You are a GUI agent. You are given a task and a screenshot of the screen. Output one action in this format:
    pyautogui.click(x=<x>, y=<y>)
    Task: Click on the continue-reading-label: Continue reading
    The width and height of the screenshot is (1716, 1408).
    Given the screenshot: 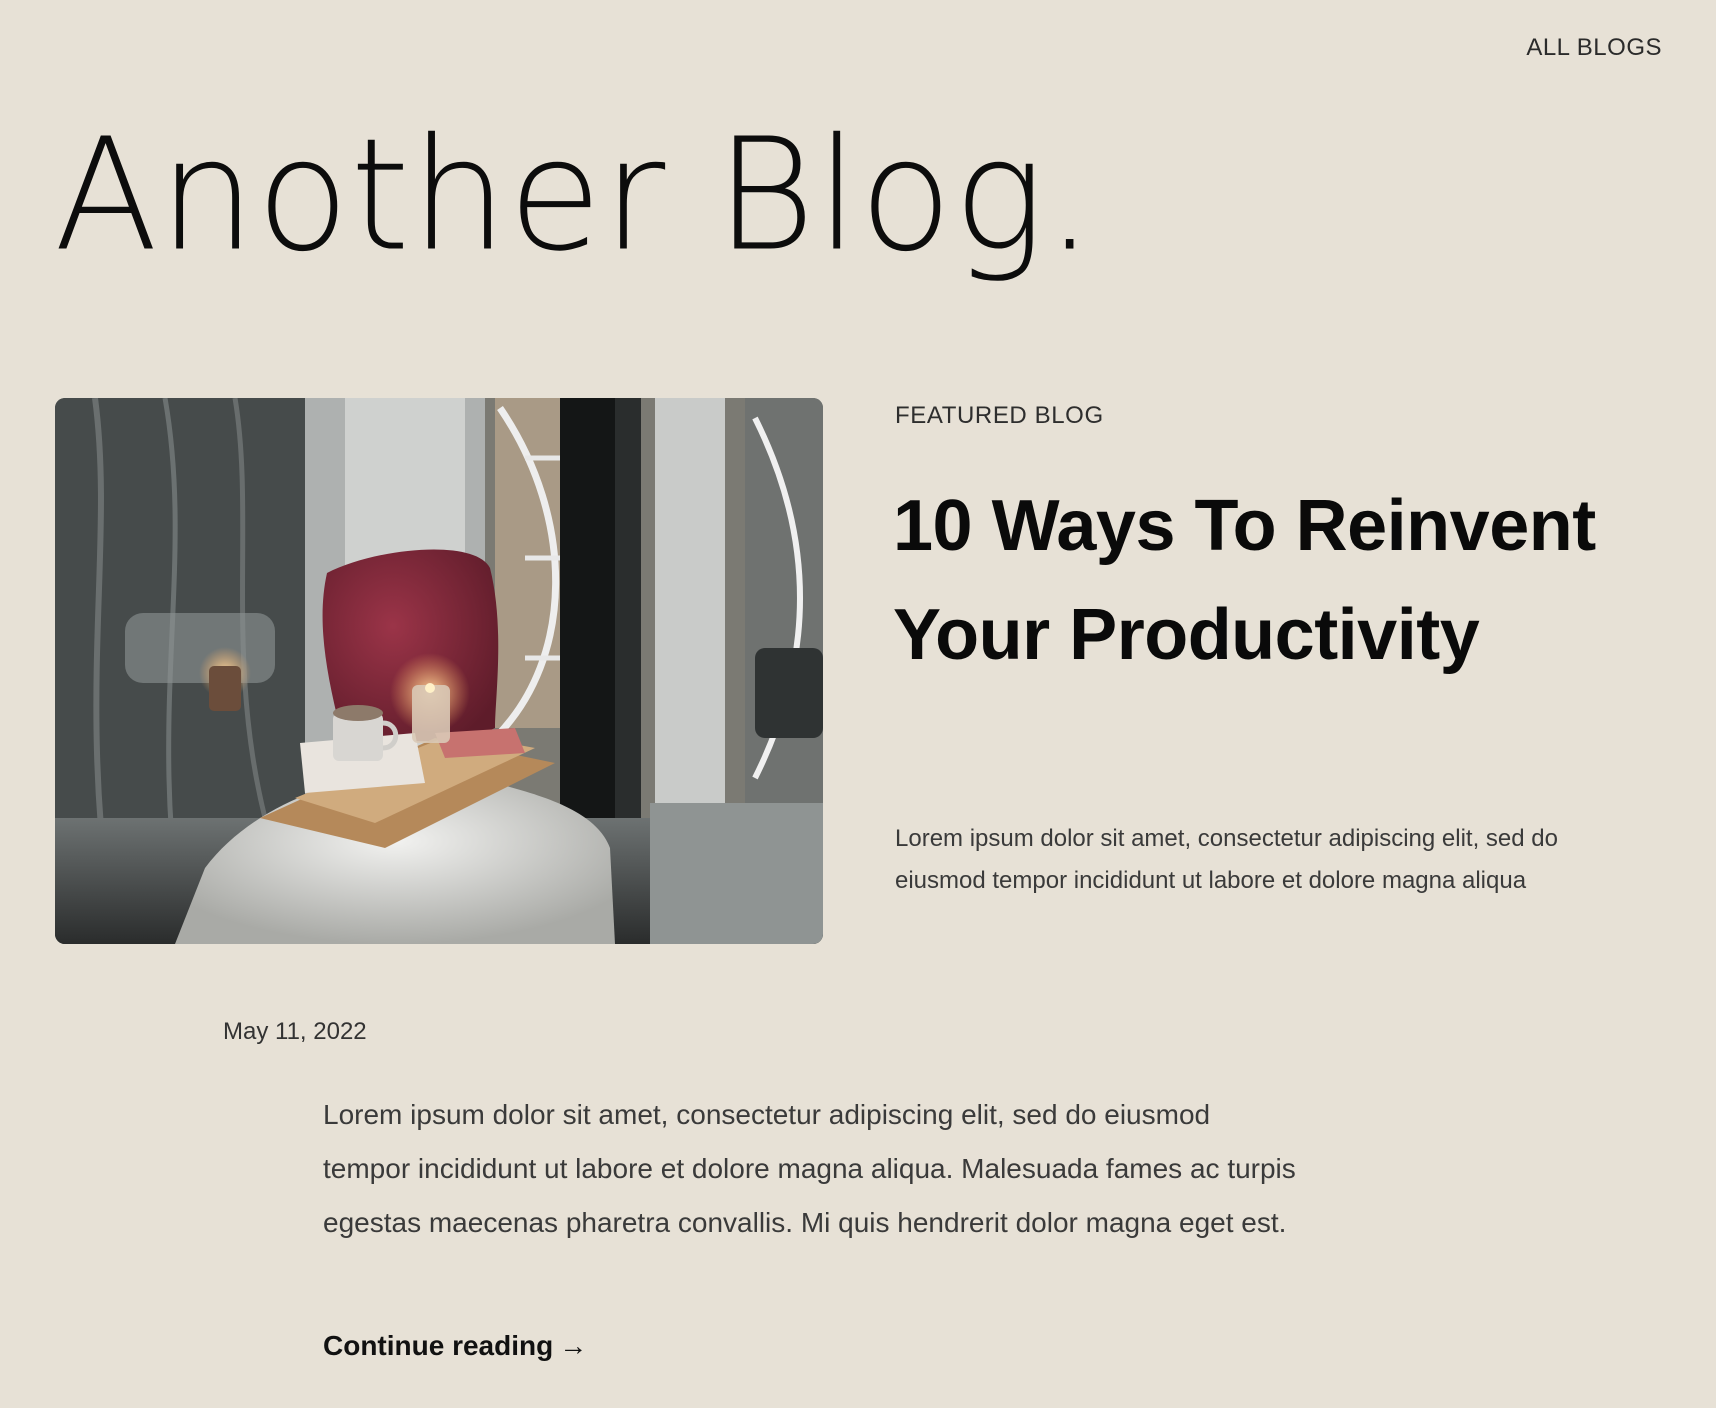 What is the action you would take?
    pyautogui.click(x=438, y=1345)
    